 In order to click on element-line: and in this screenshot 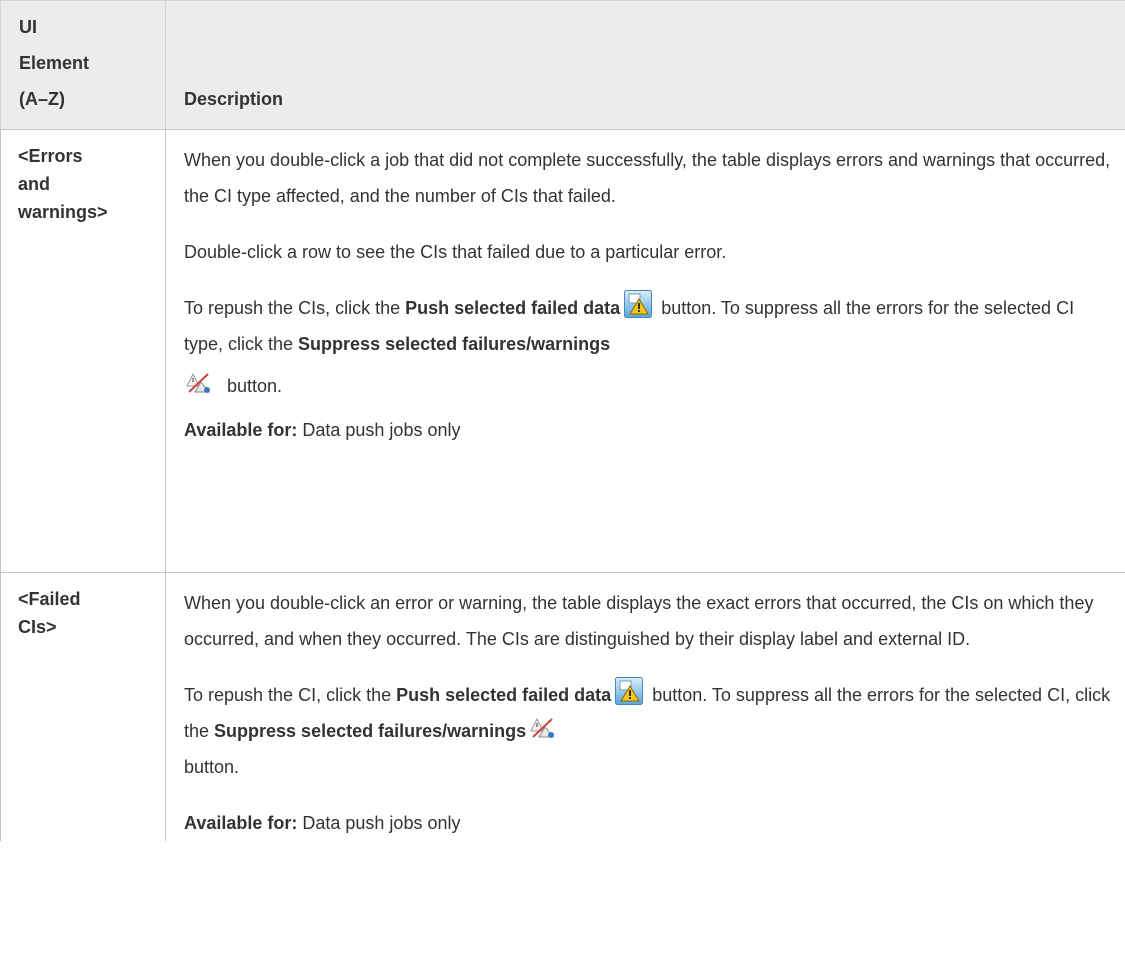, I will do `click(34, 184)`.